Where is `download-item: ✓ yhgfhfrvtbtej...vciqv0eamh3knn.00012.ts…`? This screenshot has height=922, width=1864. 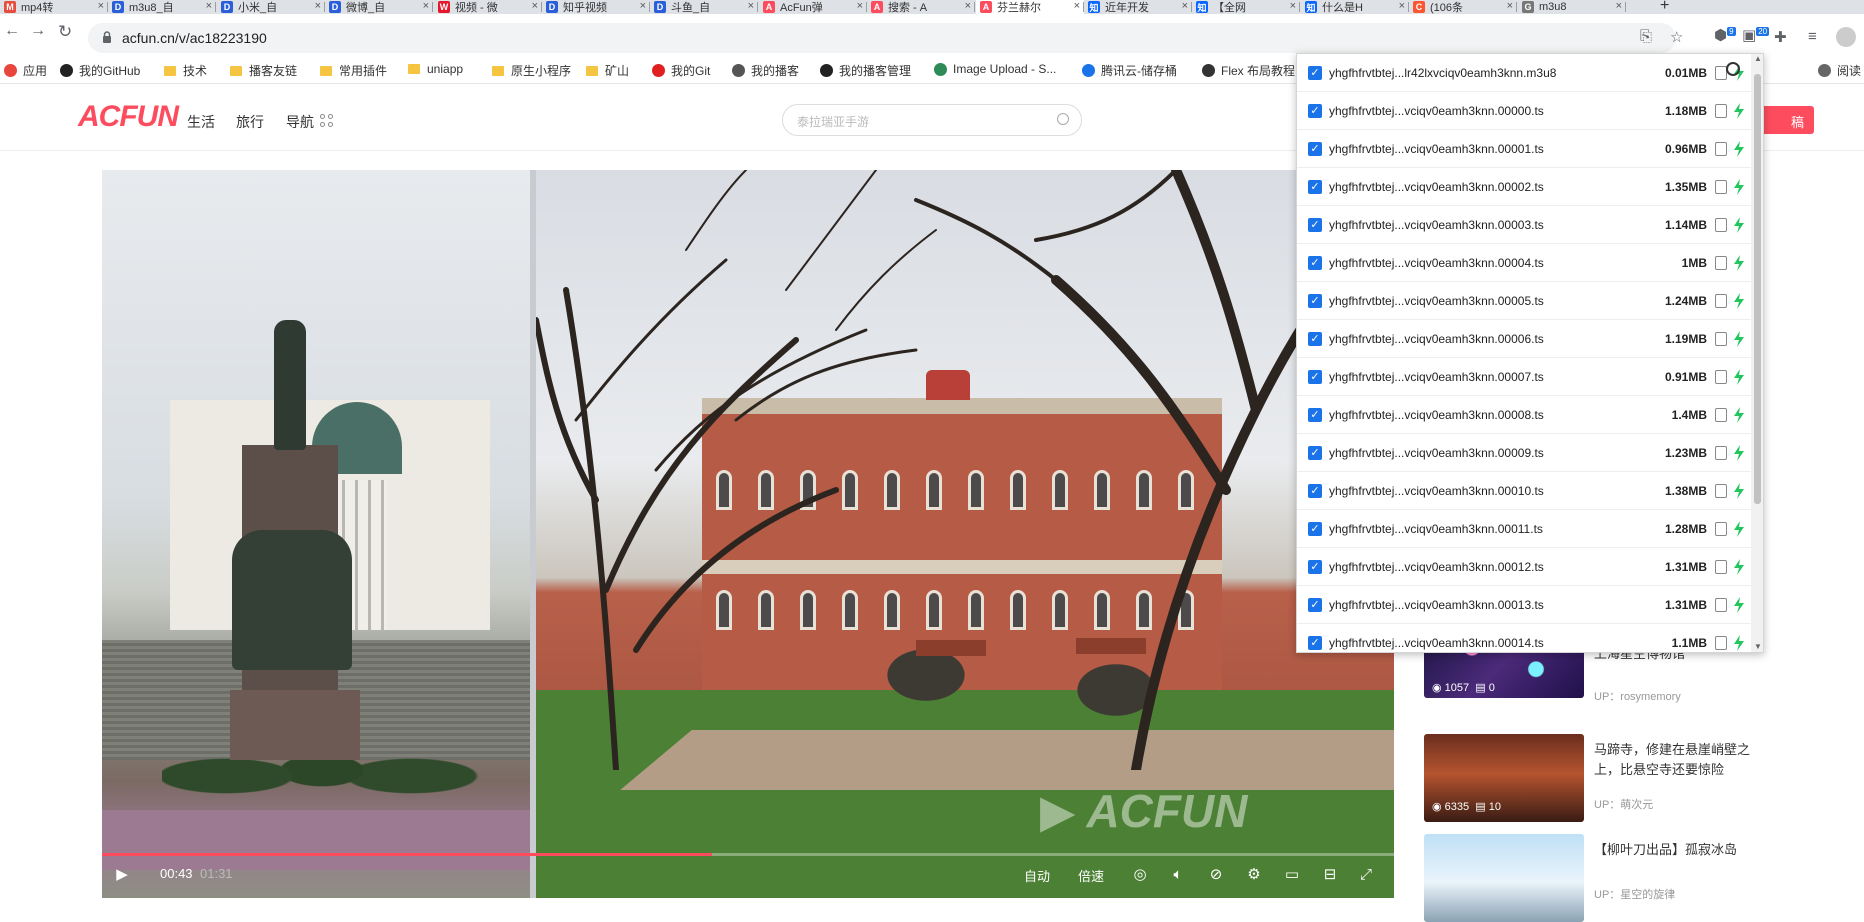 download-item: ✓ yhgfhfrvtbtej...vciqv0eamh3knn.00012.ts… is located at coordinates (1524, 567).